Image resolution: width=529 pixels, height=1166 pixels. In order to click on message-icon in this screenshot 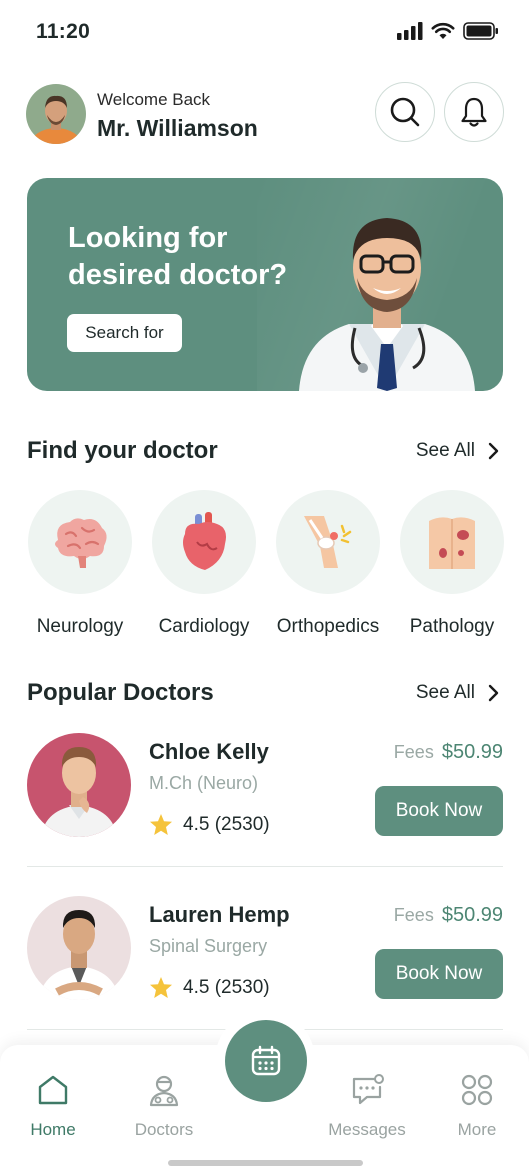, I will do `click(368, 1089)`.